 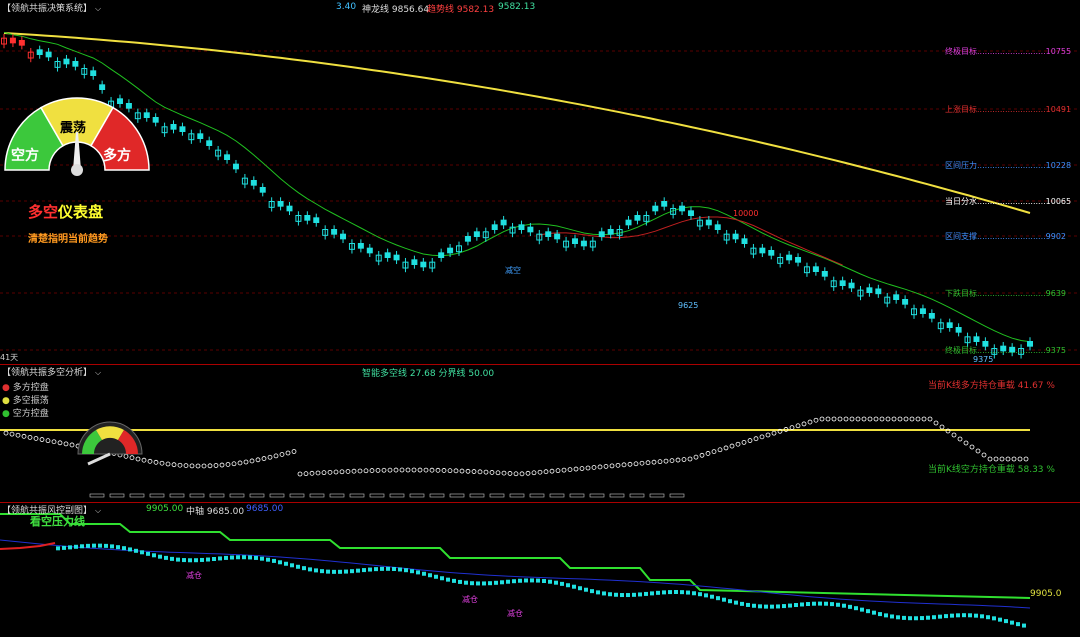 What do you see at coordinates (72, 128) in the screenshot?
I see `gauge-neutral-label: 震荡` at bounding box center [72, 128].